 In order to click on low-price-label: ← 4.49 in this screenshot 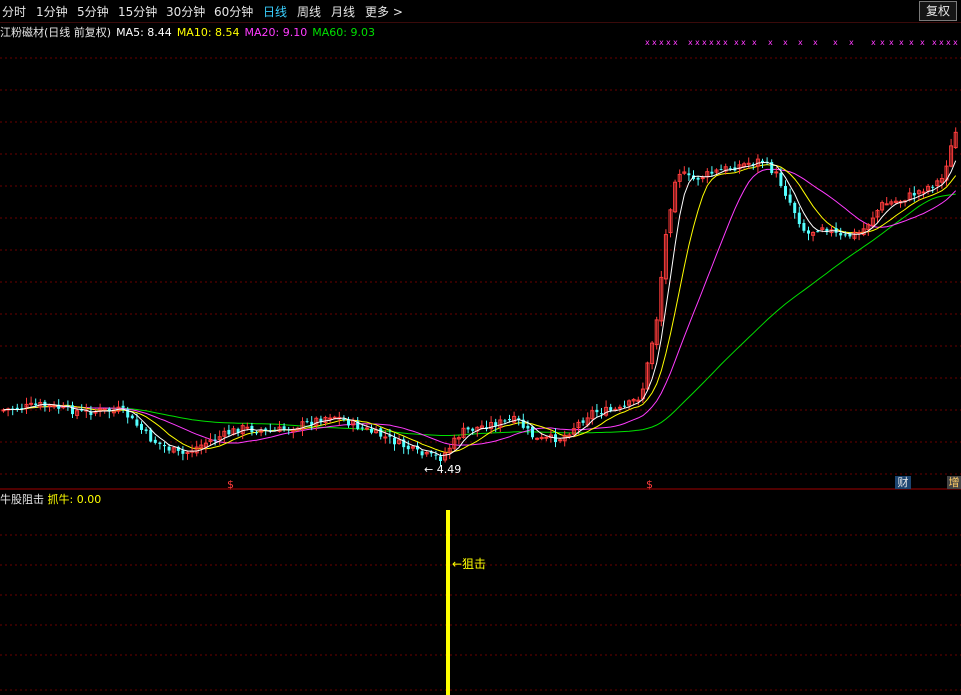, I will do `click(443, 469)`.